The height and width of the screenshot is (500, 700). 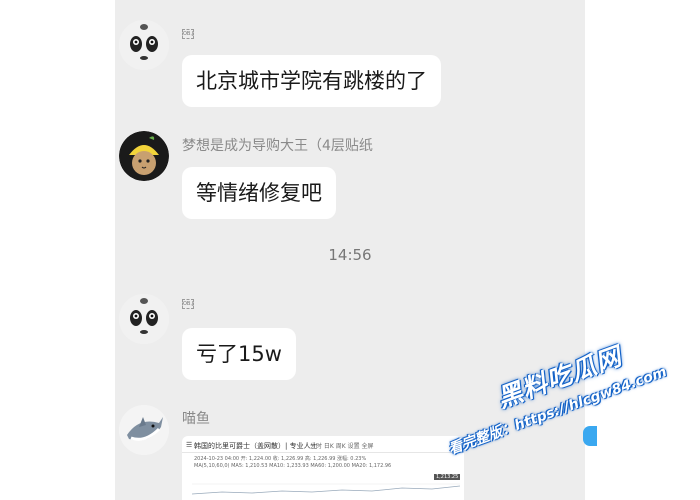 What do you see at coordinates (144, 156) in the screenshot?
I see `cat-lemon-hat-avatar` at bounding box center [144, 156].